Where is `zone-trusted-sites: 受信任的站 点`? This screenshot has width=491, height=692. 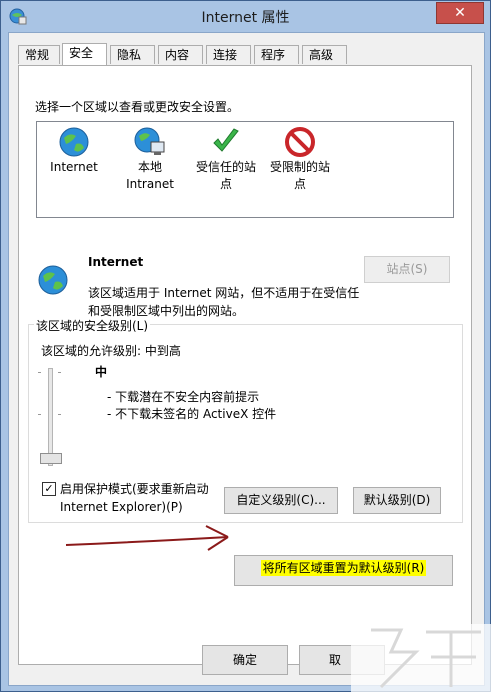
zone-trusted-sites: 受信任的站 点 is located at coordinates (226, 159).